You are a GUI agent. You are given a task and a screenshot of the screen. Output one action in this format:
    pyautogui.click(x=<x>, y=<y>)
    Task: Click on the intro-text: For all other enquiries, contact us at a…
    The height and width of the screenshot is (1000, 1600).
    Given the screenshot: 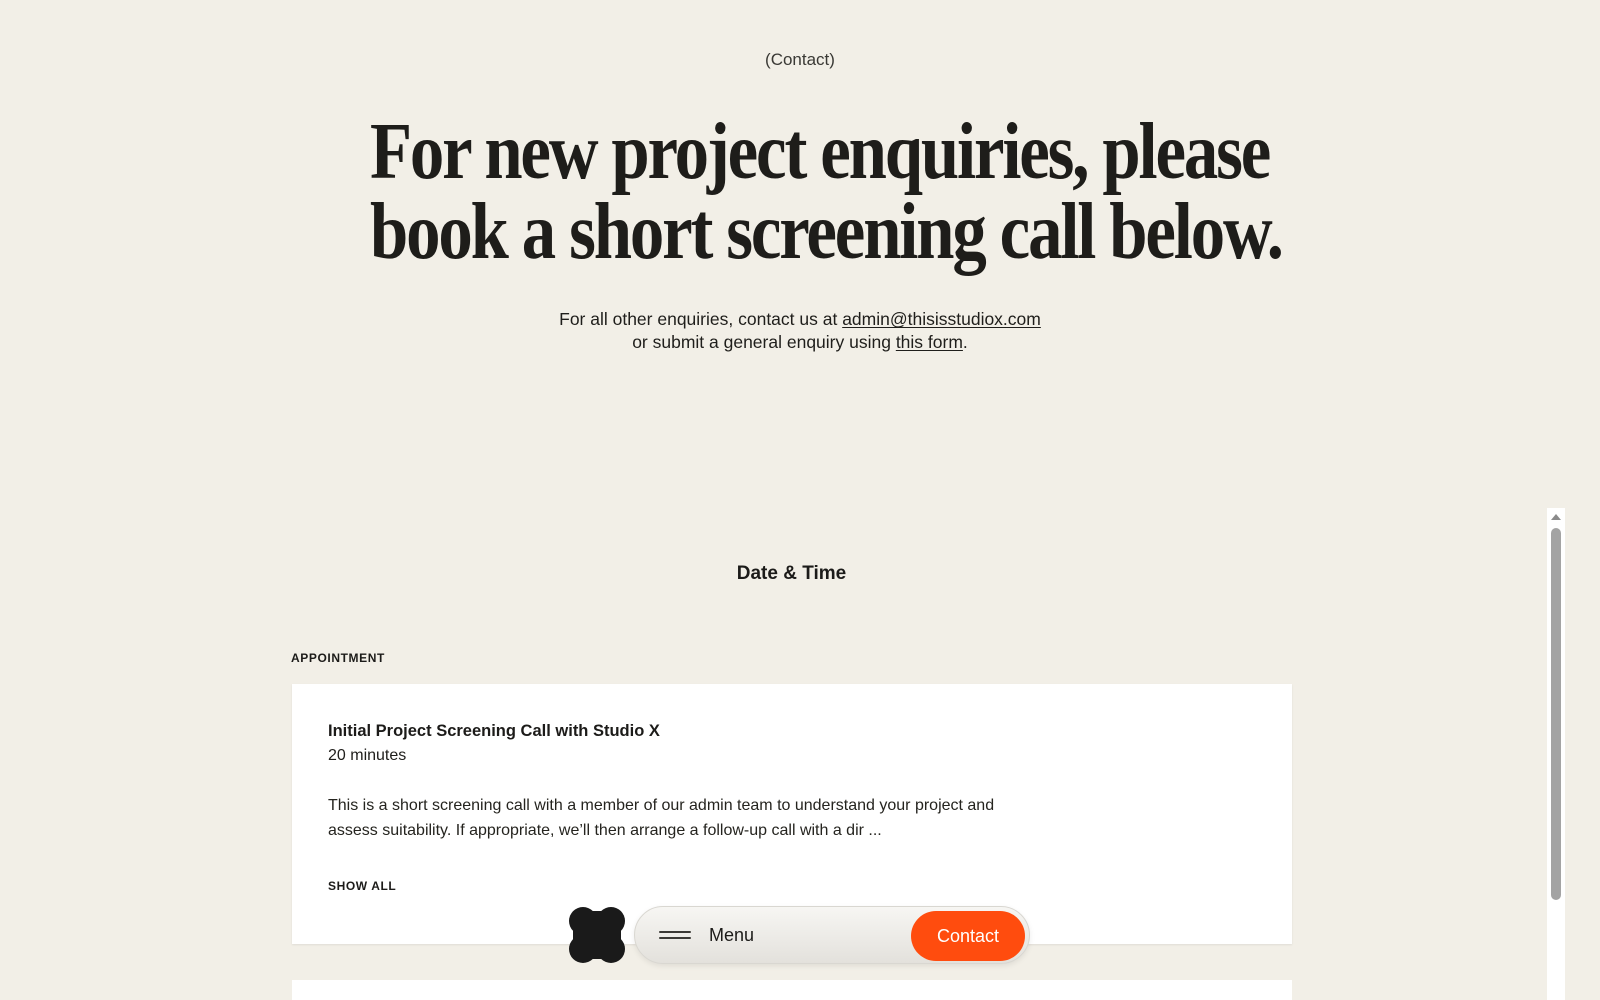 What is the action you would take?
    pyautogui.click(x=800, y=331)
    